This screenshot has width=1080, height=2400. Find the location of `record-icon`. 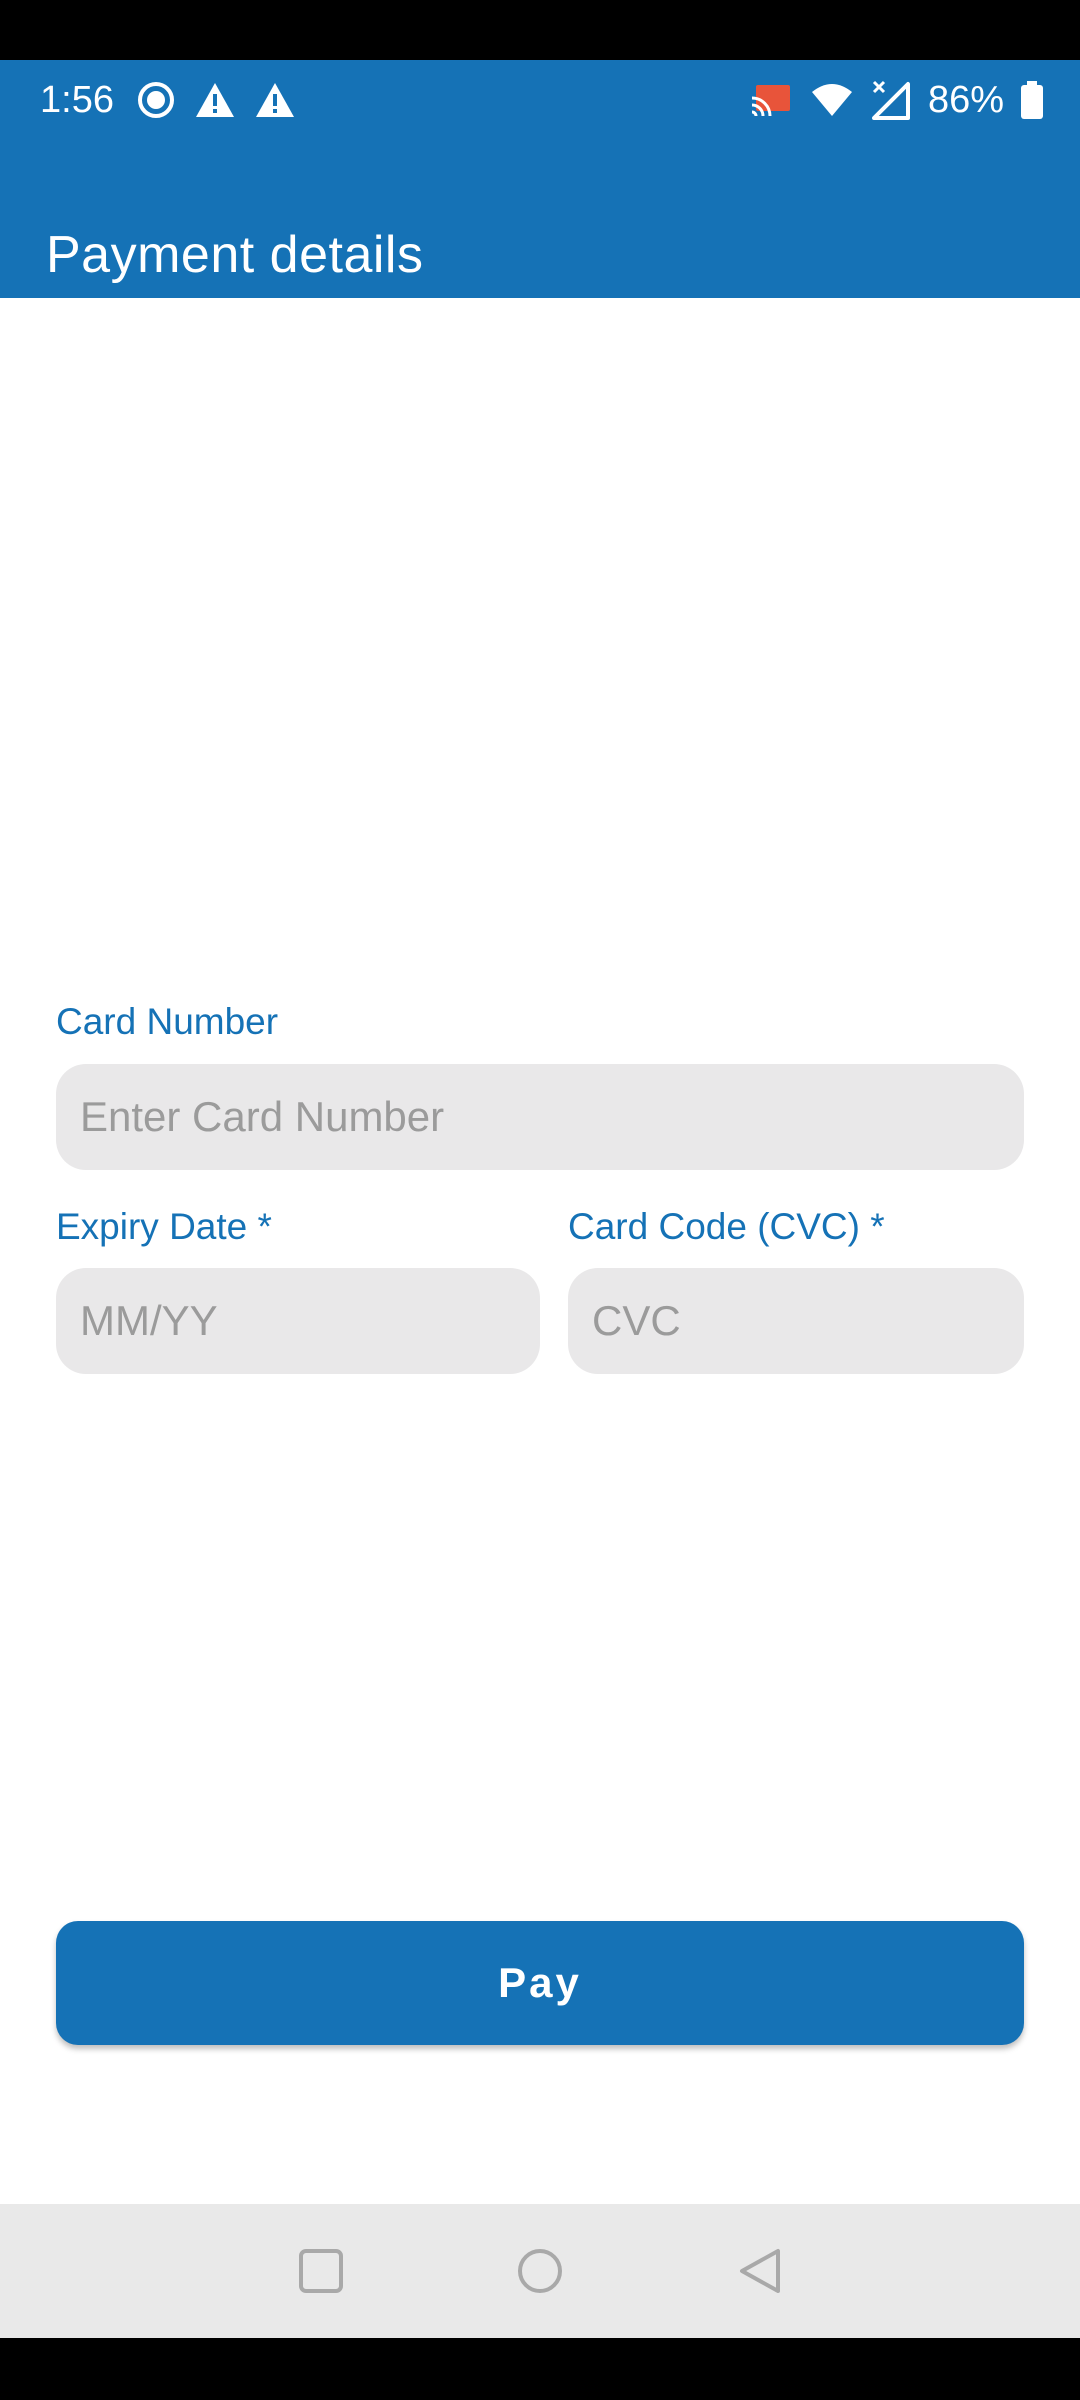

record-icon is located at coordinates (156, 100).